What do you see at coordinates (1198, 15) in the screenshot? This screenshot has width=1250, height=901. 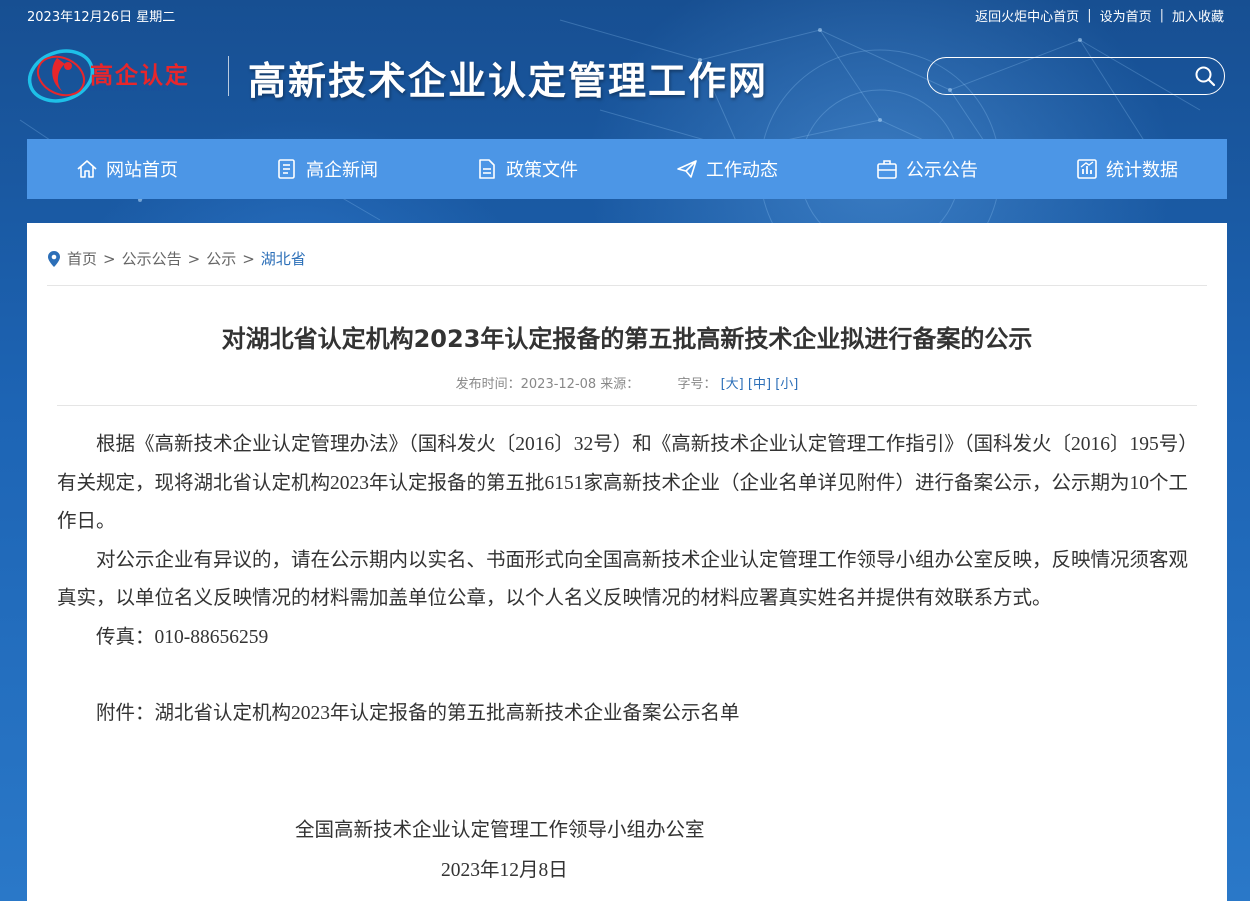 I see `add-favorite-link: 加入收藏` at bounding box center [1198, 15].